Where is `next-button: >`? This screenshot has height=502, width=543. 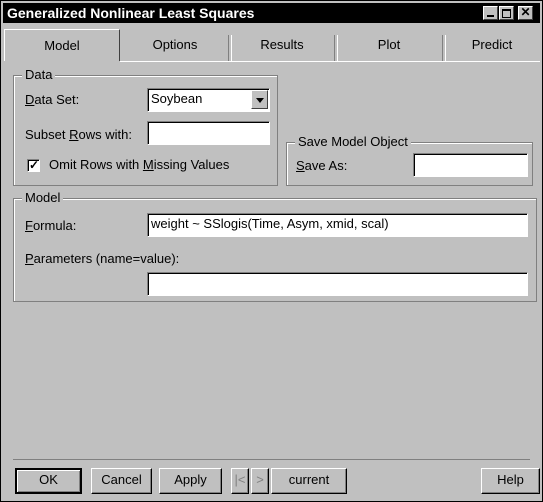
next-button: > is located at coordinates (260, 481).